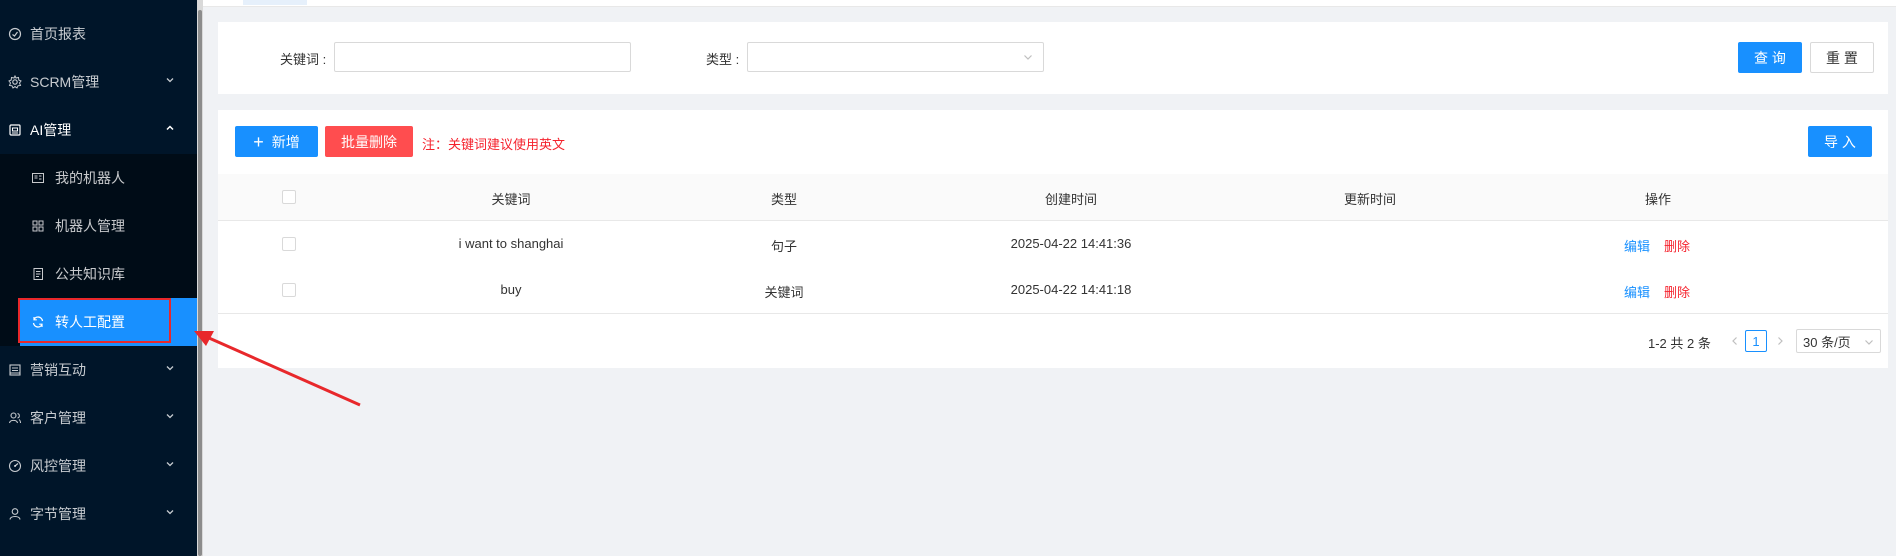  What do you see at coordinates (65, 82) in the screenshot?
I see `sidebar-item-label: SCRM管理` at bounding box center [65, 82].